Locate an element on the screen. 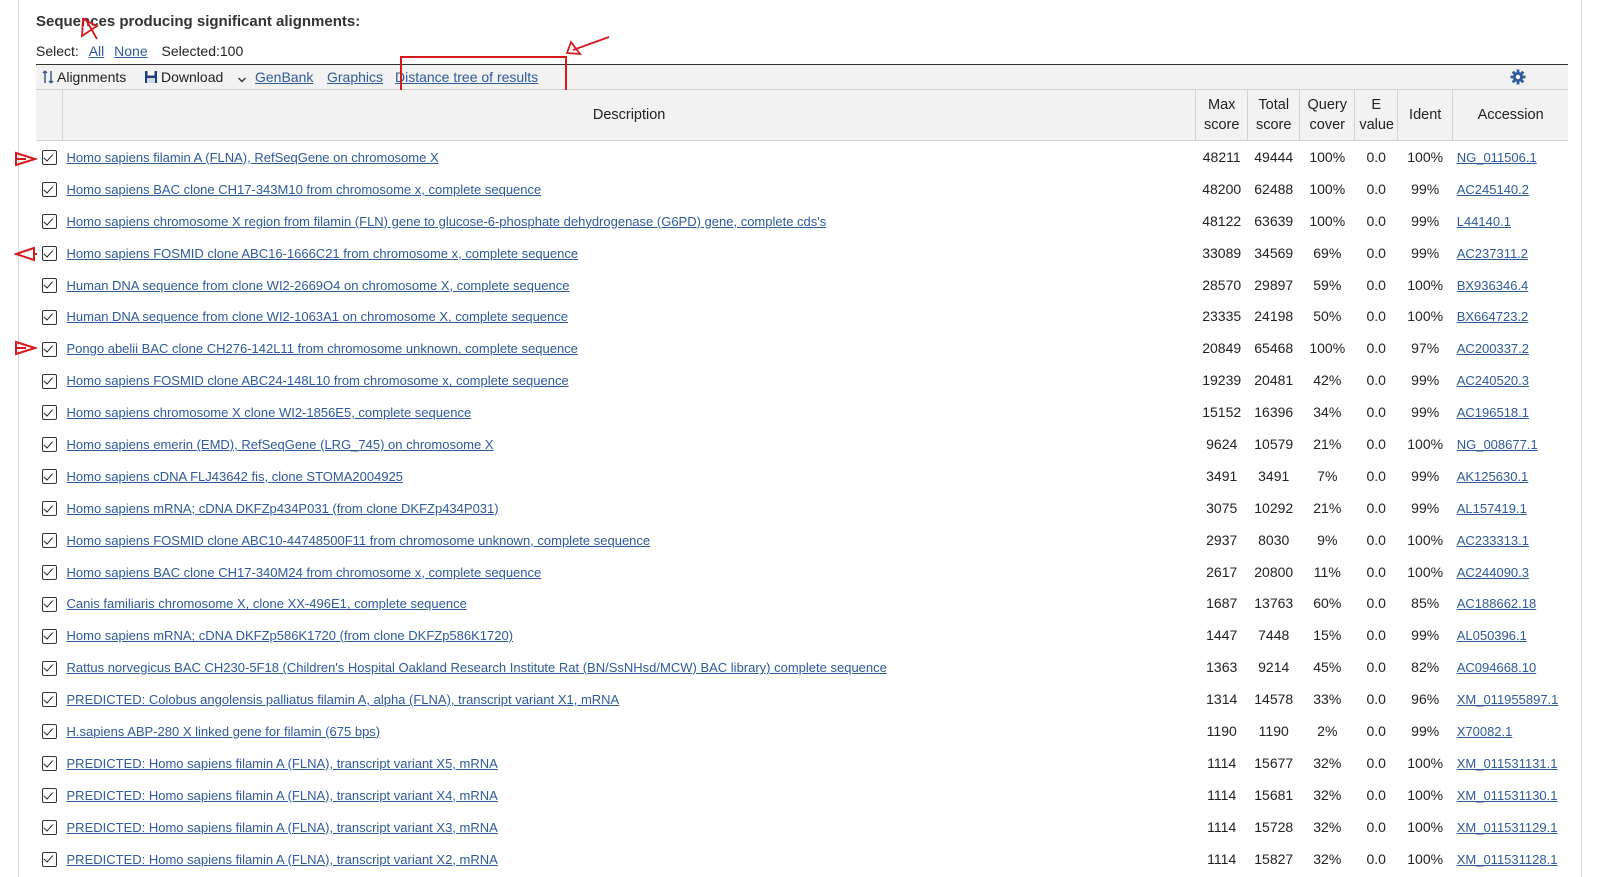 This screenshot has width=1600, height=877. accession-link: L44140.1 is located at coordinates (1484, 221).